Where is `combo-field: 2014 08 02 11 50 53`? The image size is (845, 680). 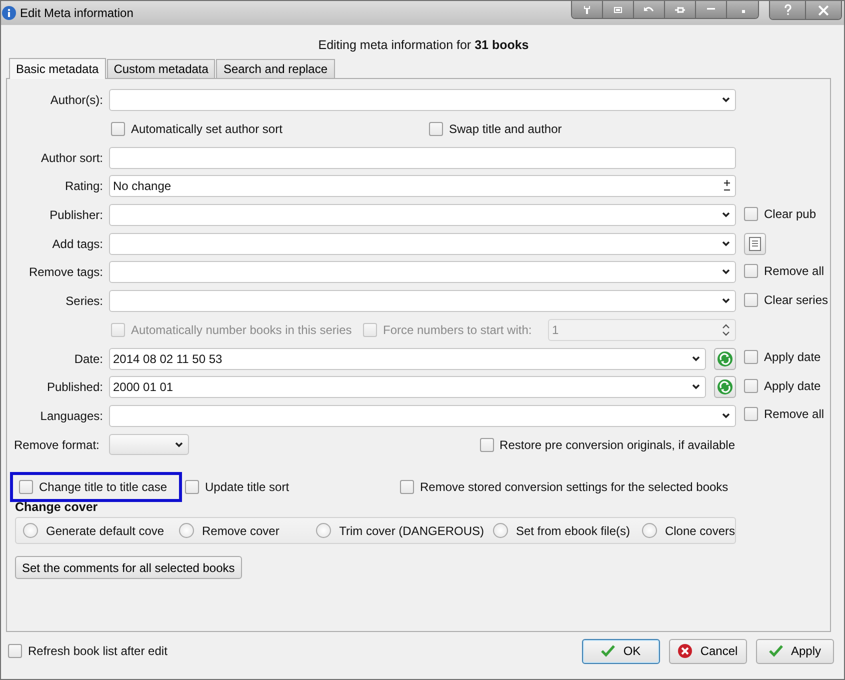
combo-field: 2014 08 02 11 50 53 is located at coordinates (407, 359).